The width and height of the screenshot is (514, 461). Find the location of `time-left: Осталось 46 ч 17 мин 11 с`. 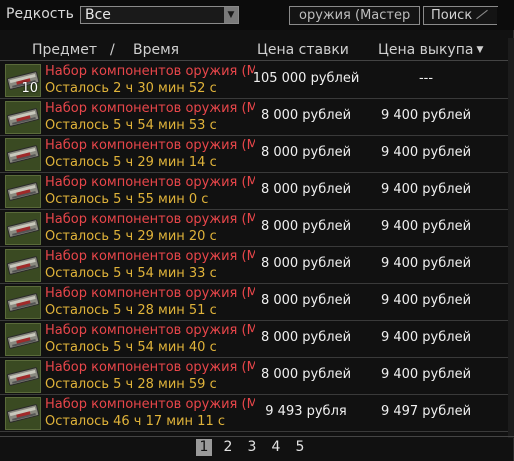

time-left: Осталось 46 ч 17 мин 11 с is located at coordinates (135, 421).